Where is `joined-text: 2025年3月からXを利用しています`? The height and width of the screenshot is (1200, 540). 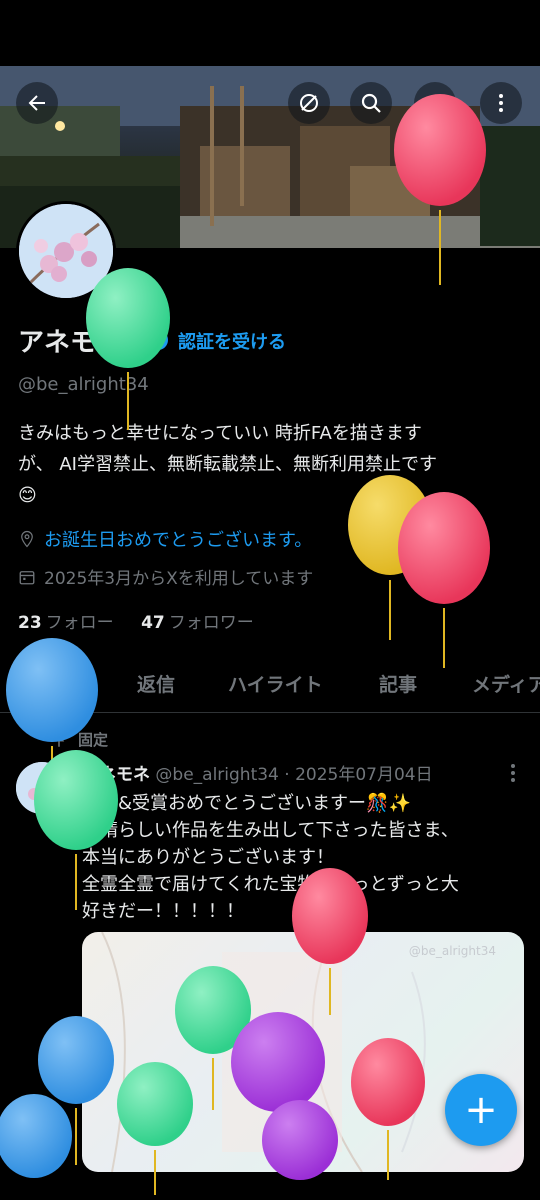 joined-text: 2025年3月からXを利用しています is located at coordinates (179, 579).